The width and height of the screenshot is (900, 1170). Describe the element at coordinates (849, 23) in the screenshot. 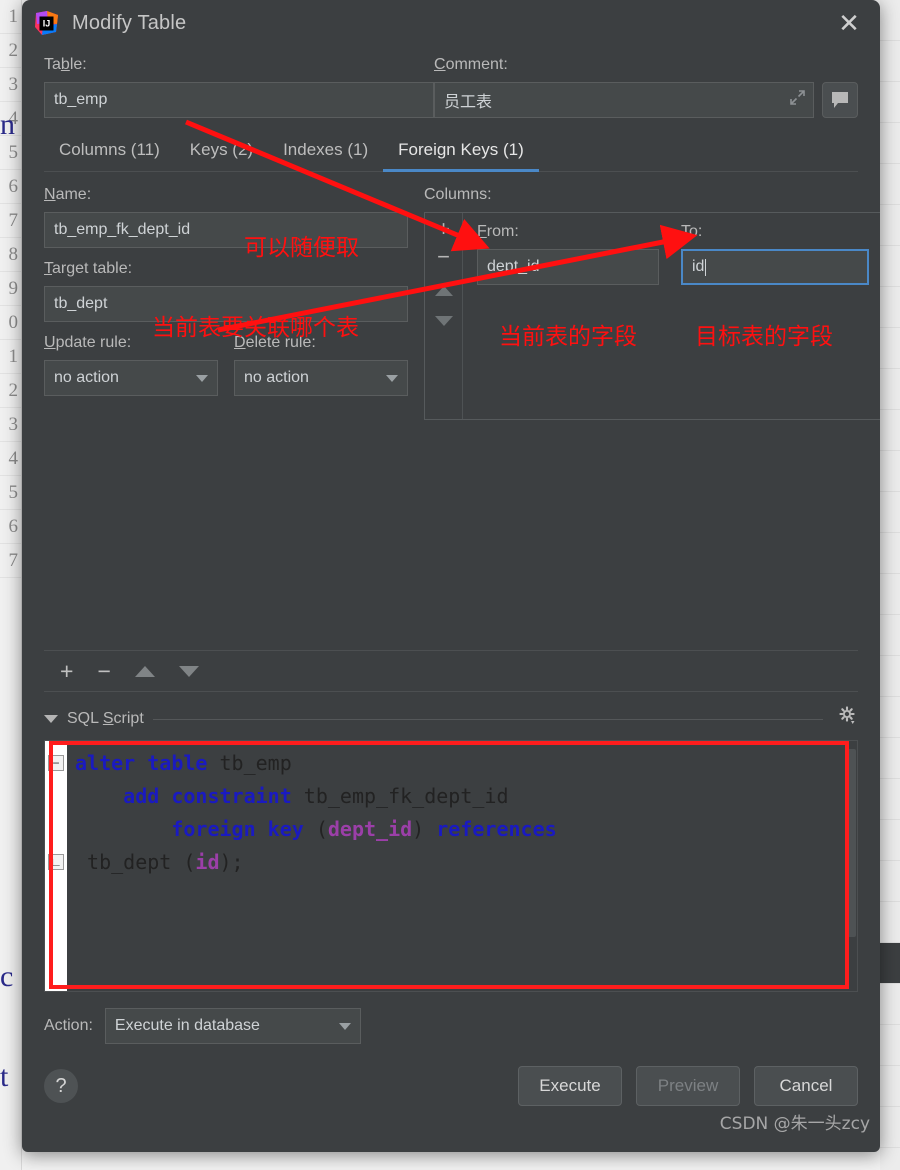

I see `close-icon: ✕` at that location.